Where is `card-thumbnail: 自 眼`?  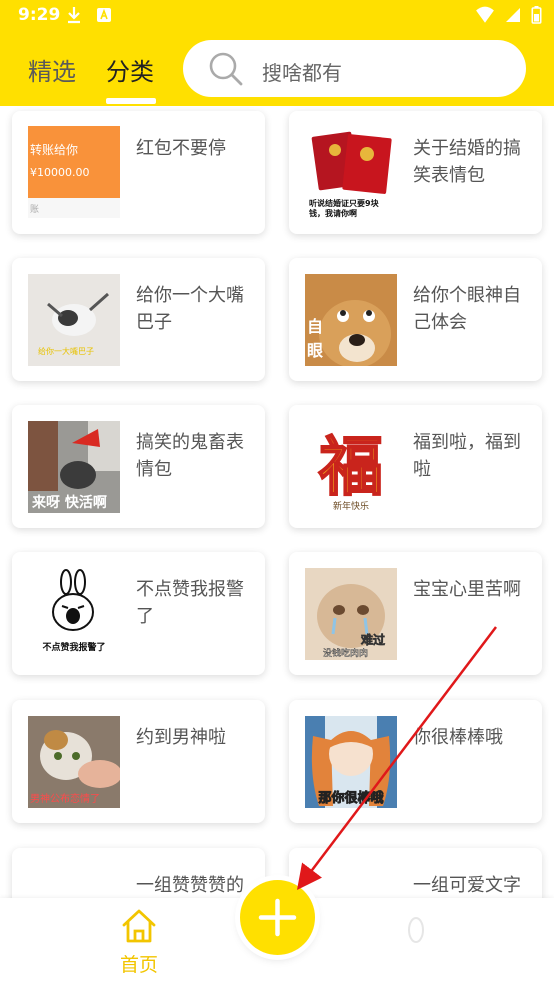 card-thumbnail: 自 眼 is located at coordinates (351, 320).